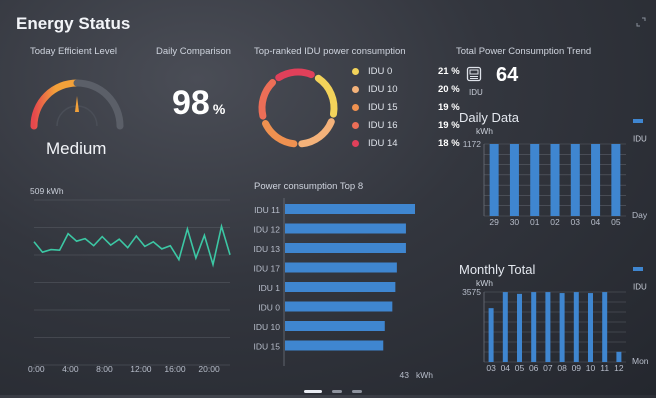 This screenshot has width=656, height=398. I want to click on category-label: IDU 10, so click(267, 327).